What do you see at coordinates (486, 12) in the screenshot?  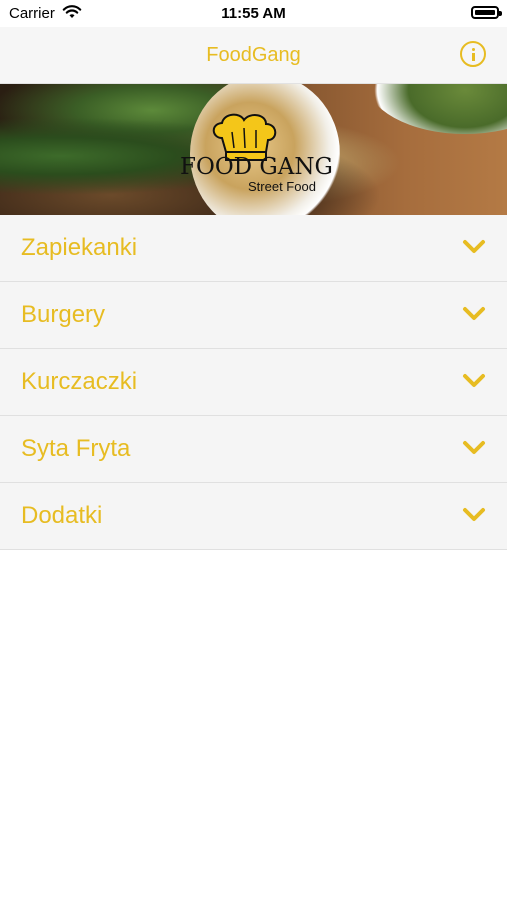 I see `battery-icon` at bounding box center [486, 12].